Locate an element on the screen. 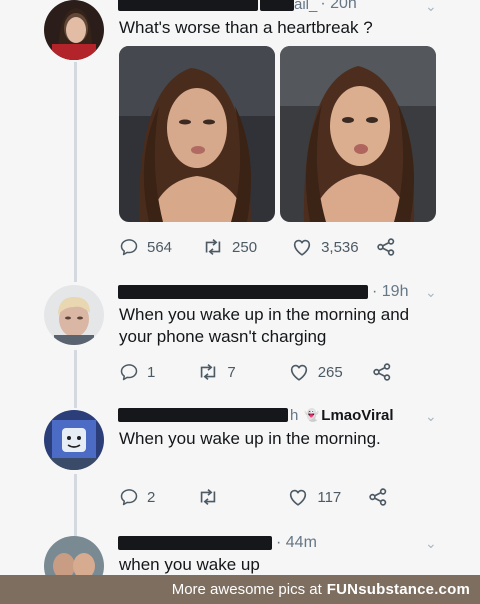  tweet-header: ail_ · 20h is located at coordinates (237, 7).